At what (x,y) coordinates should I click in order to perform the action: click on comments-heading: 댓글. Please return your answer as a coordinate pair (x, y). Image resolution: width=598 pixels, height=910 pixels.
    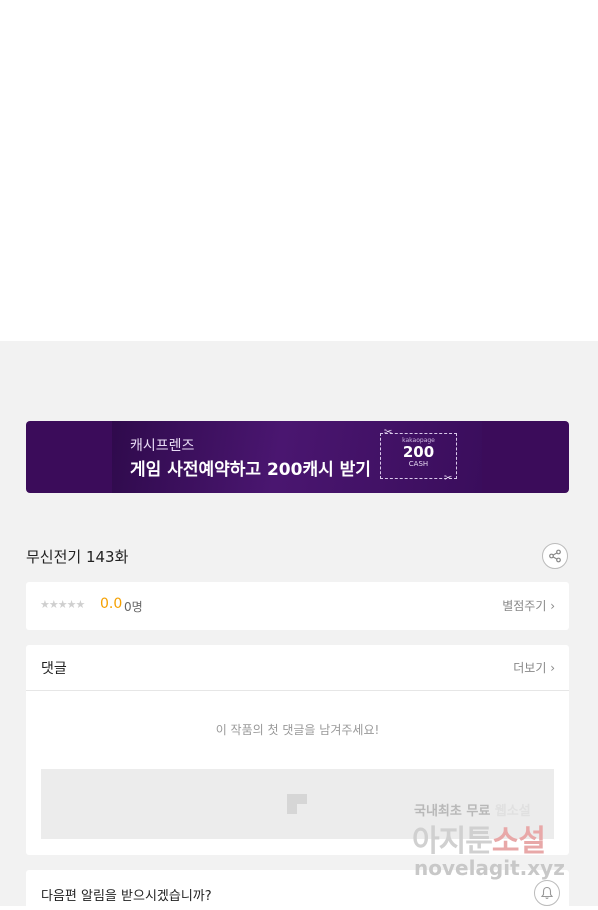
    Looking at the image, I should click on (54, 669).